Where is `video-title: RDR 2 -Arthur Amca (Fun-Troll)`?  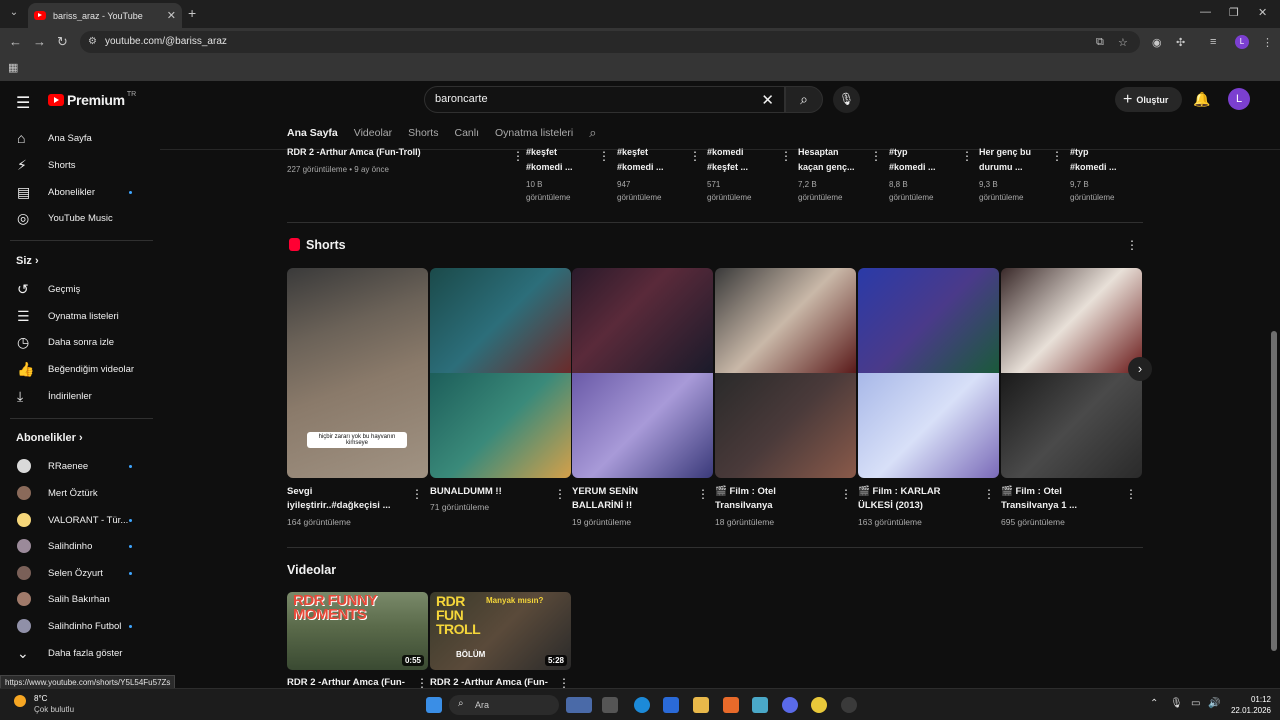
video-title: RDR 2 -Arthur Amca (Fun-Troll) is located at coordinates (397, 152).